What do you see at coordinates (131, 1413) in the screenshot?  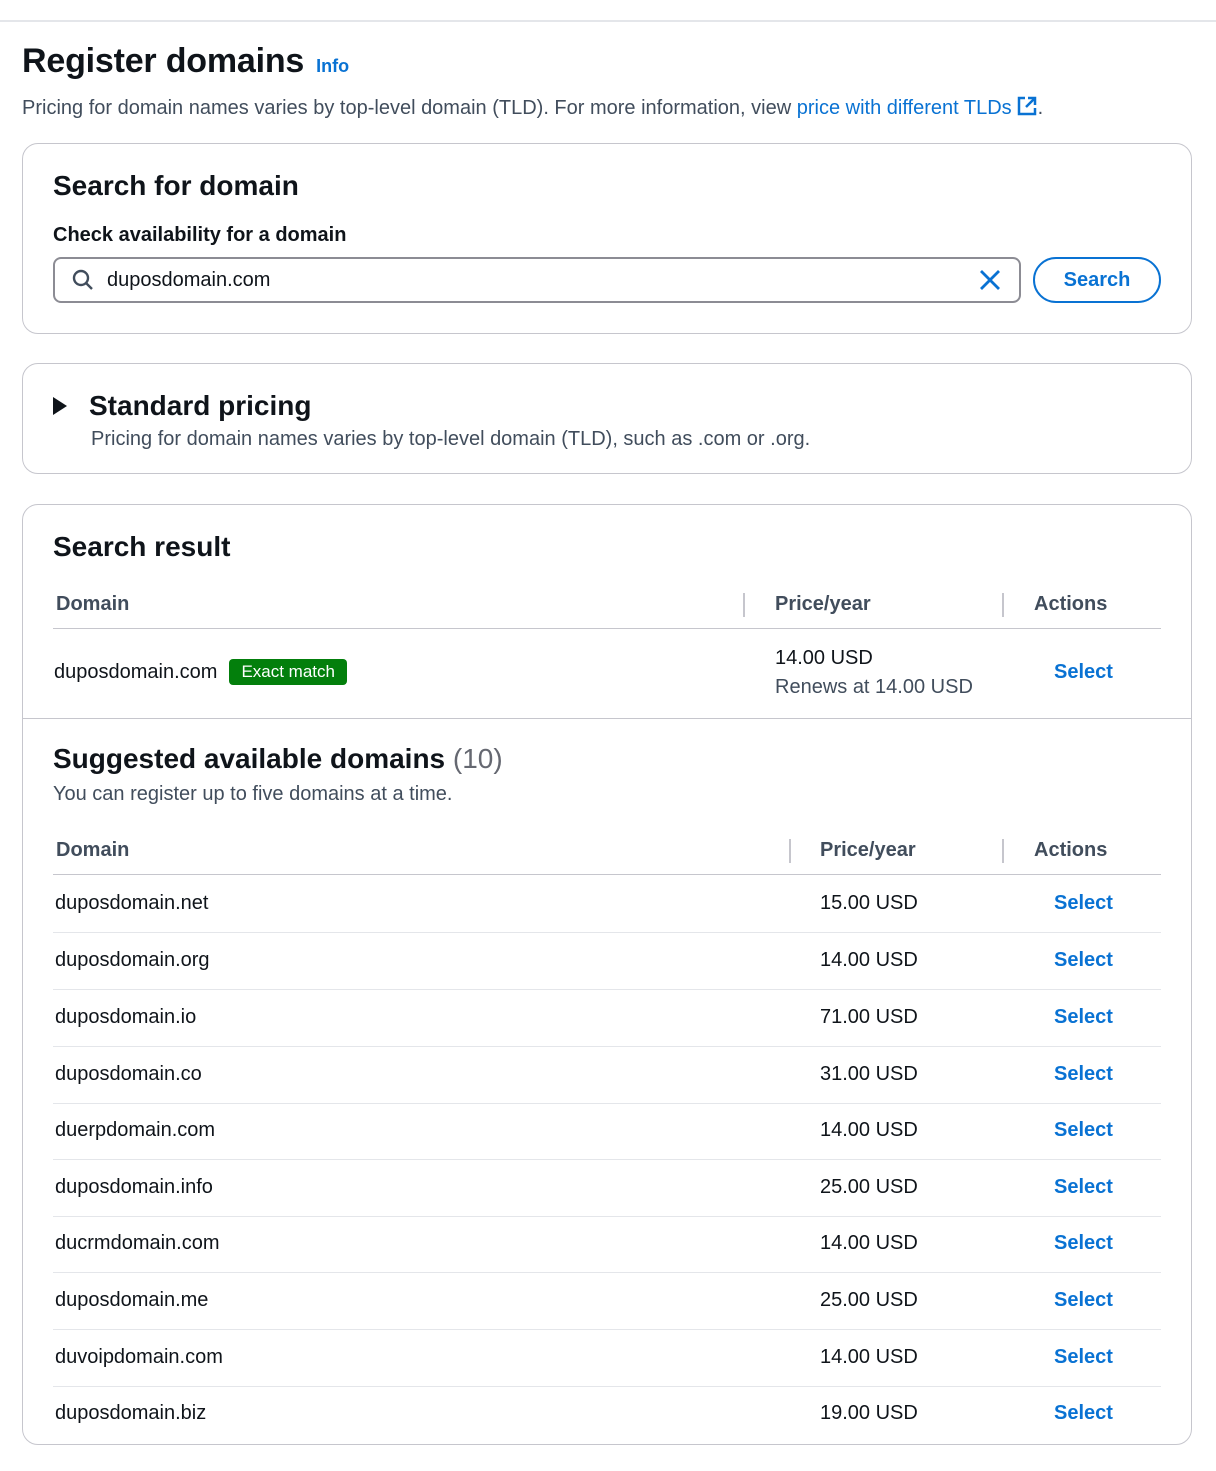 I see `row-domain: duposdomain.biz` at bounding box center [131, 1413].